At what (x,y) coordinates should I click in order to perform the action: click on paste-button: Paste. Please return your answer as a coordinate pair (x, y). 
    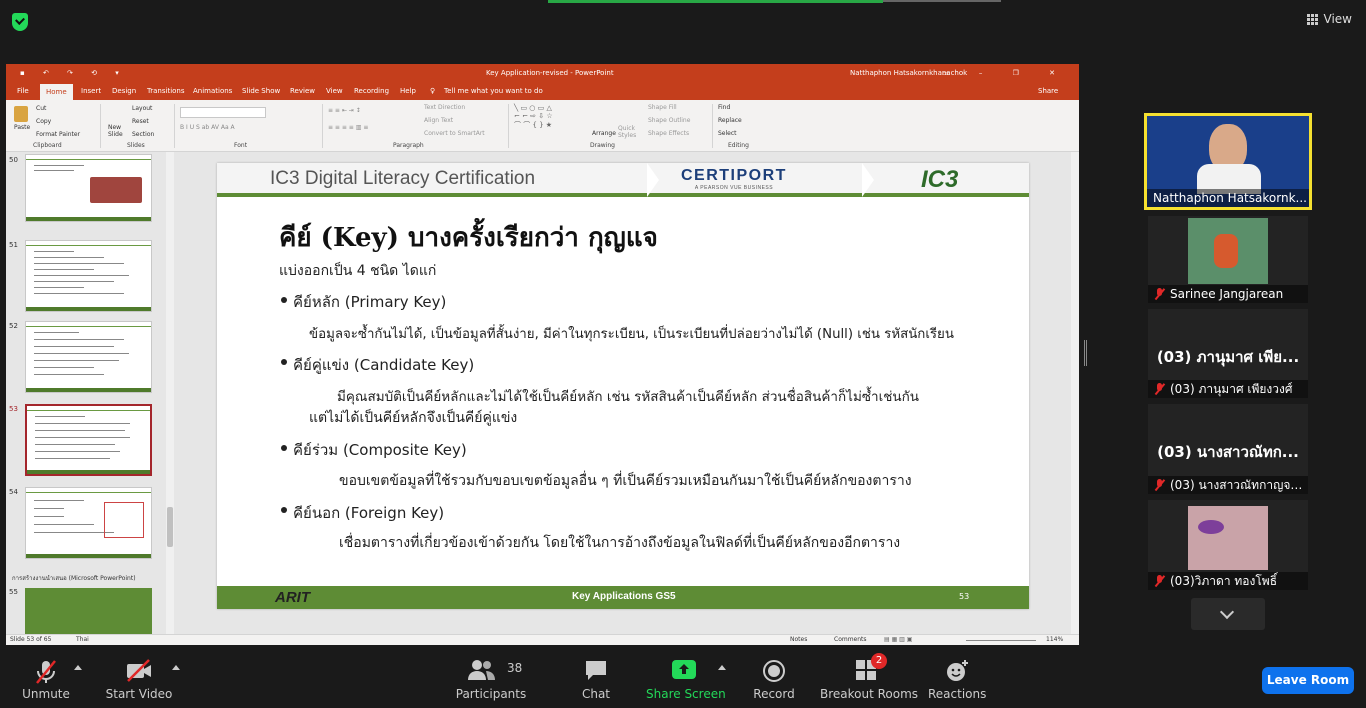
    Looking at the image, I should click on (22, 127).